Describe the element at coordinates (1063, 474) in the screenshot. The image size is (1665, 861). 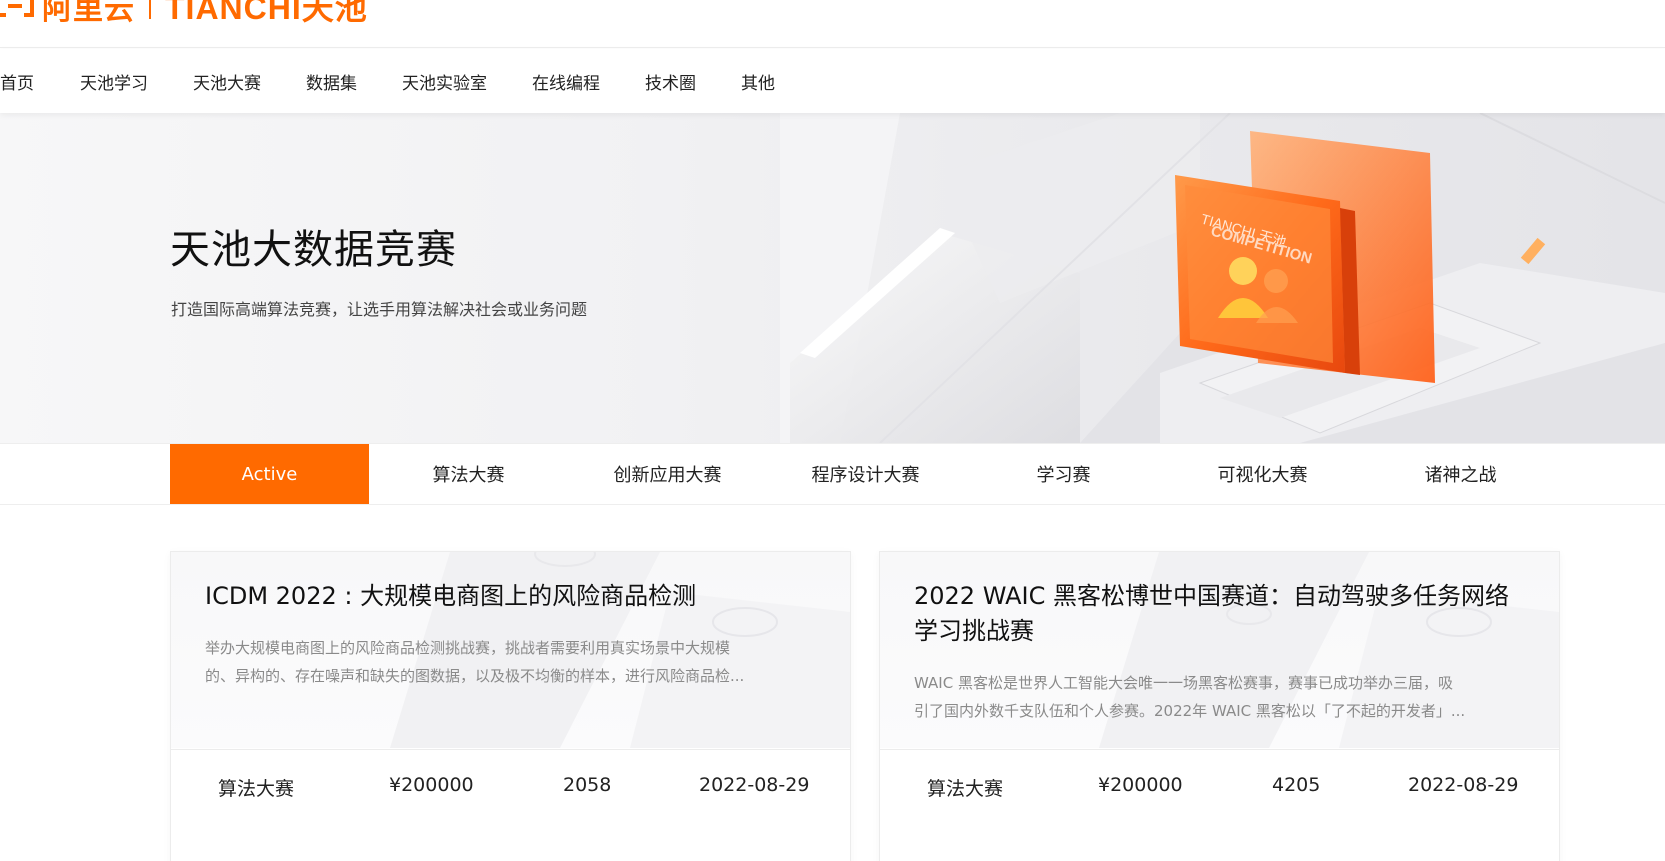
I see `tab-learning: 学习赛` at that location.